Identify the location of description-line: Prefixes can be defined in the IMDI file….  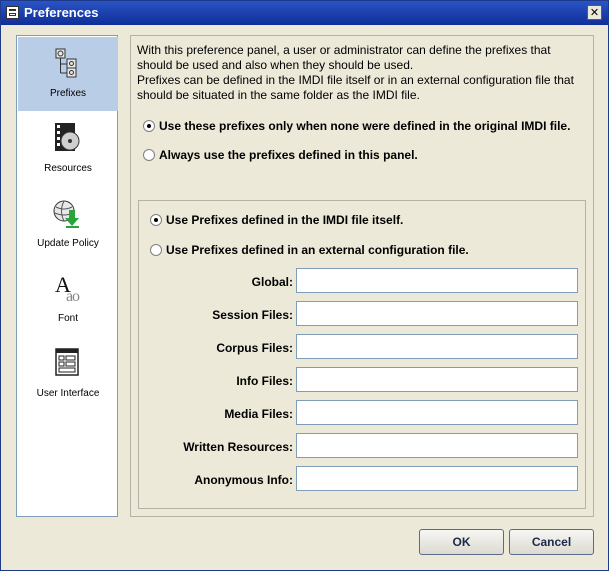
(355, 80).